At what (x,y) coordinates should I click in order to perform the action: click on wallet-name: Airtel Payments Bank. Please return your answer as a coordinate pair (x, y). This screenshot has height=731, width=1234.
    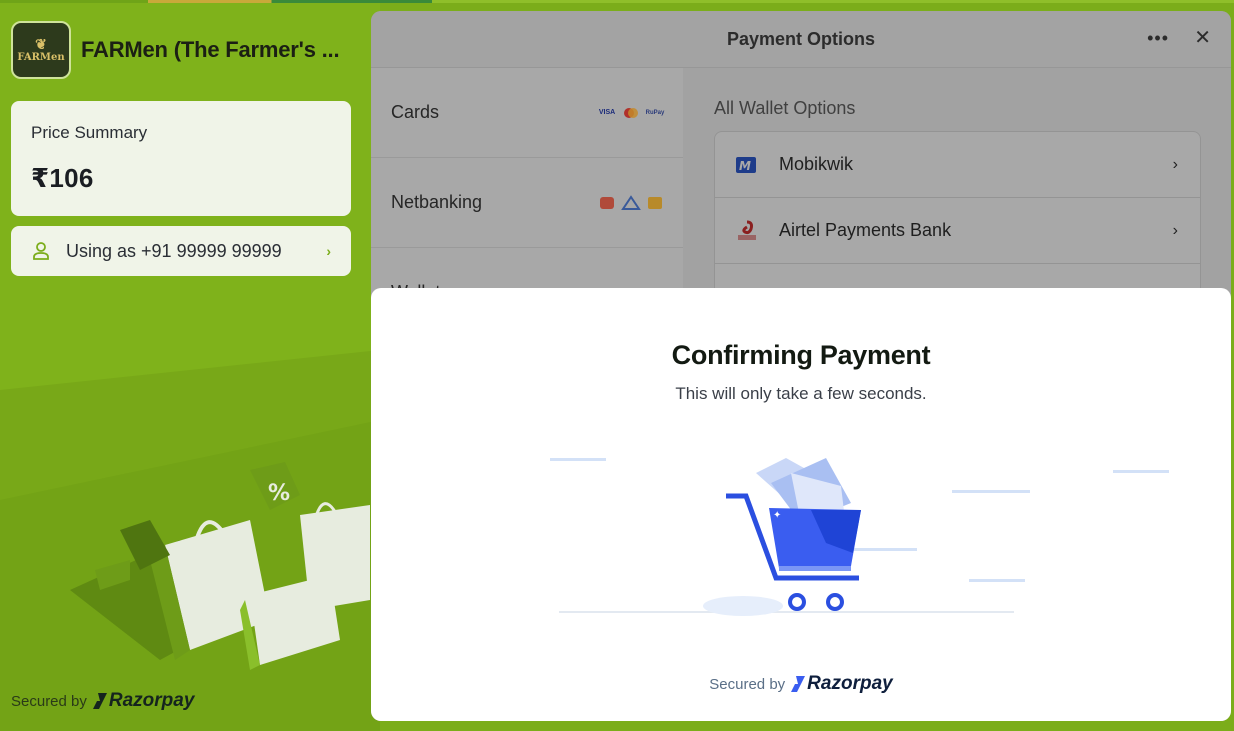
    Looking at the image, I should click on (865, 230).